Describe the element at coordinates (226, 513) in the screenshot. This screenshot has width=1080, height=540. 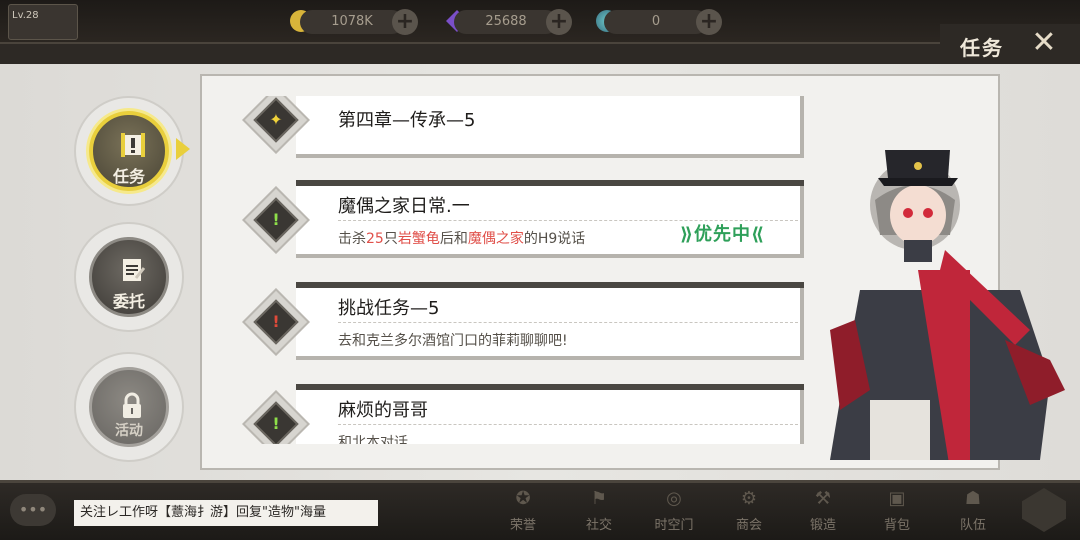
I see `chat-message: 关注レ工作呀【薏海扌游】回复"造物"海量` at that location.